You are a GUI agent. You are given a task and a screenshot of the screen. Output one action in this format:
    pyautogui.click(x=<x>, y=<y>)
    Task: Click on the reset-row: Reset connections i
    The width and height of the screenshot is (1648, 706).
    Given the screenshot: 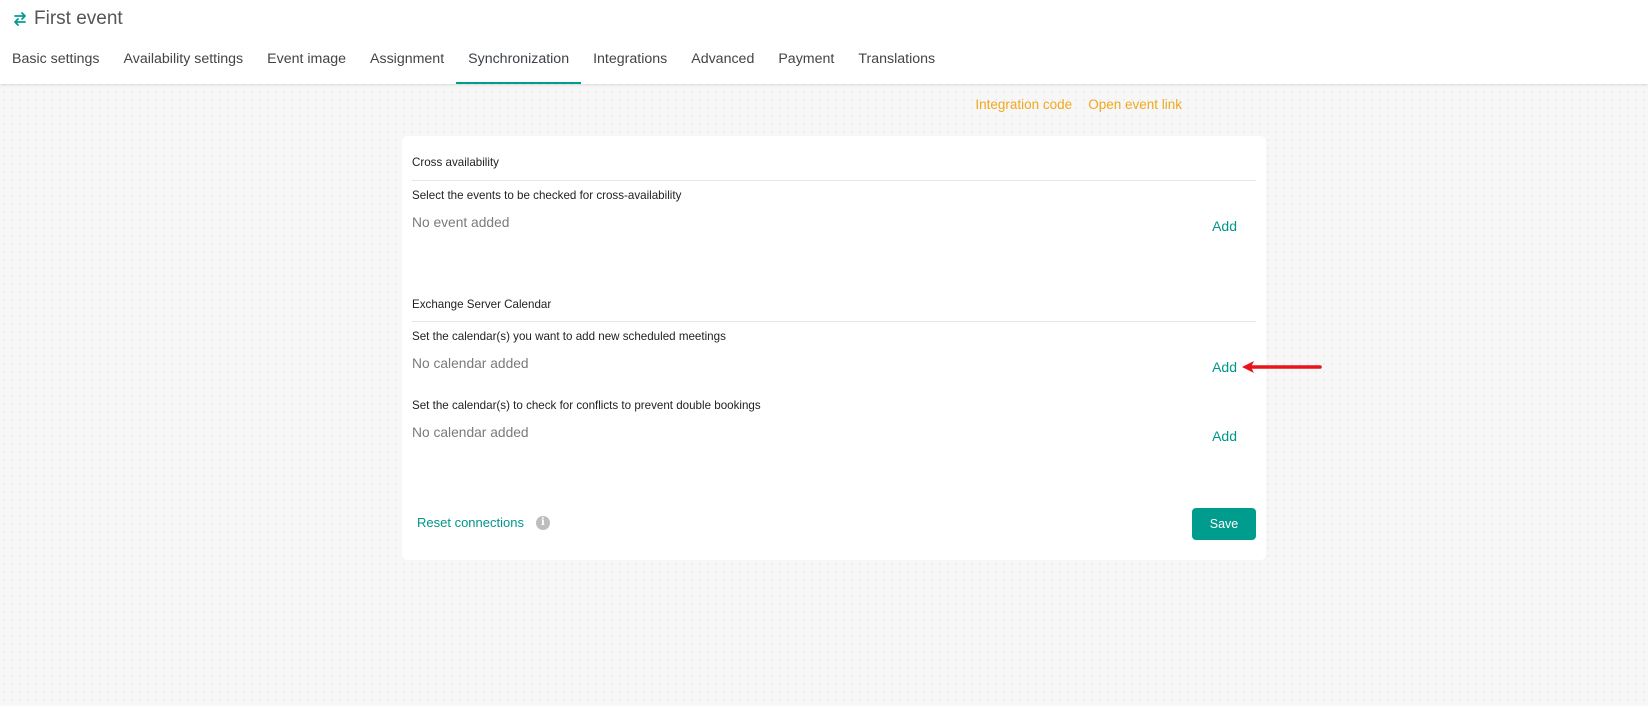 What is the action you would take?
    pyautogui.click(x=483, y=522)
    